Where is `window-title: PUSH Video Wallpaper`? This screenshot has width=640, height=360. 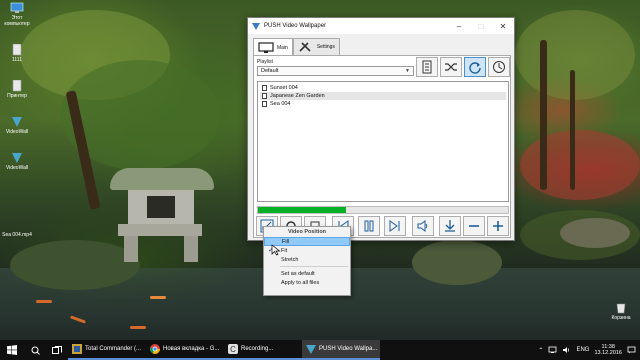 window-title: PUSH Video Wallpaper is located at coordinates (295, 26).